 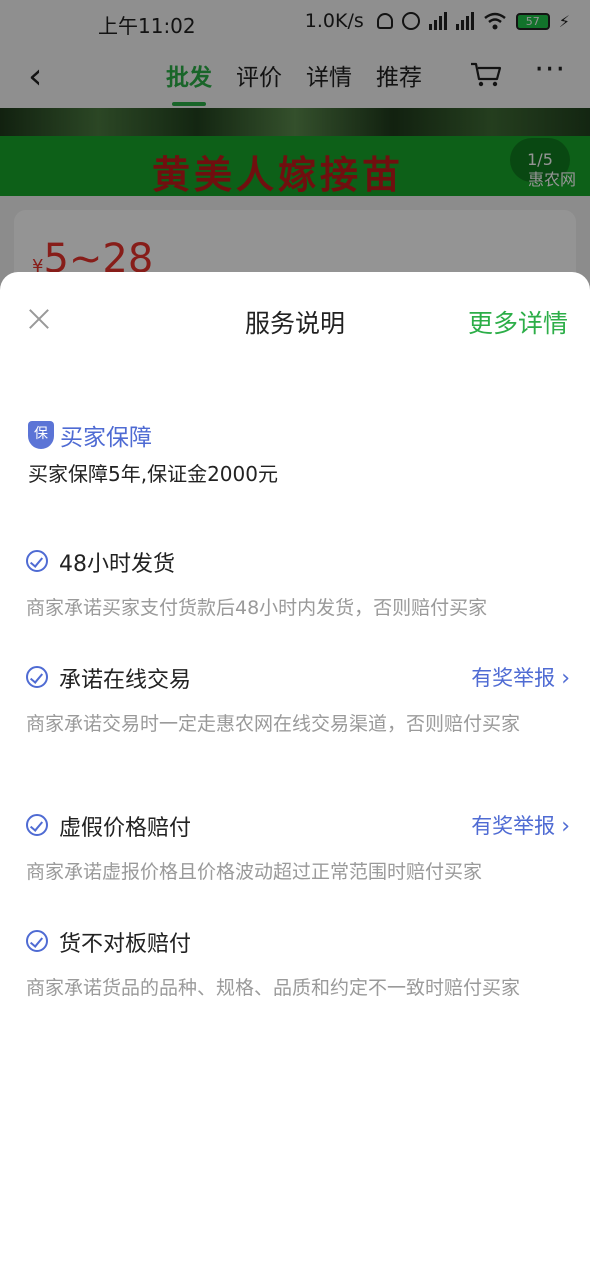 I want to click on item-description: 商家承诺交易时一定走惠农网在线交易渠道，否则赔付买家, so click(x=273, y=724).